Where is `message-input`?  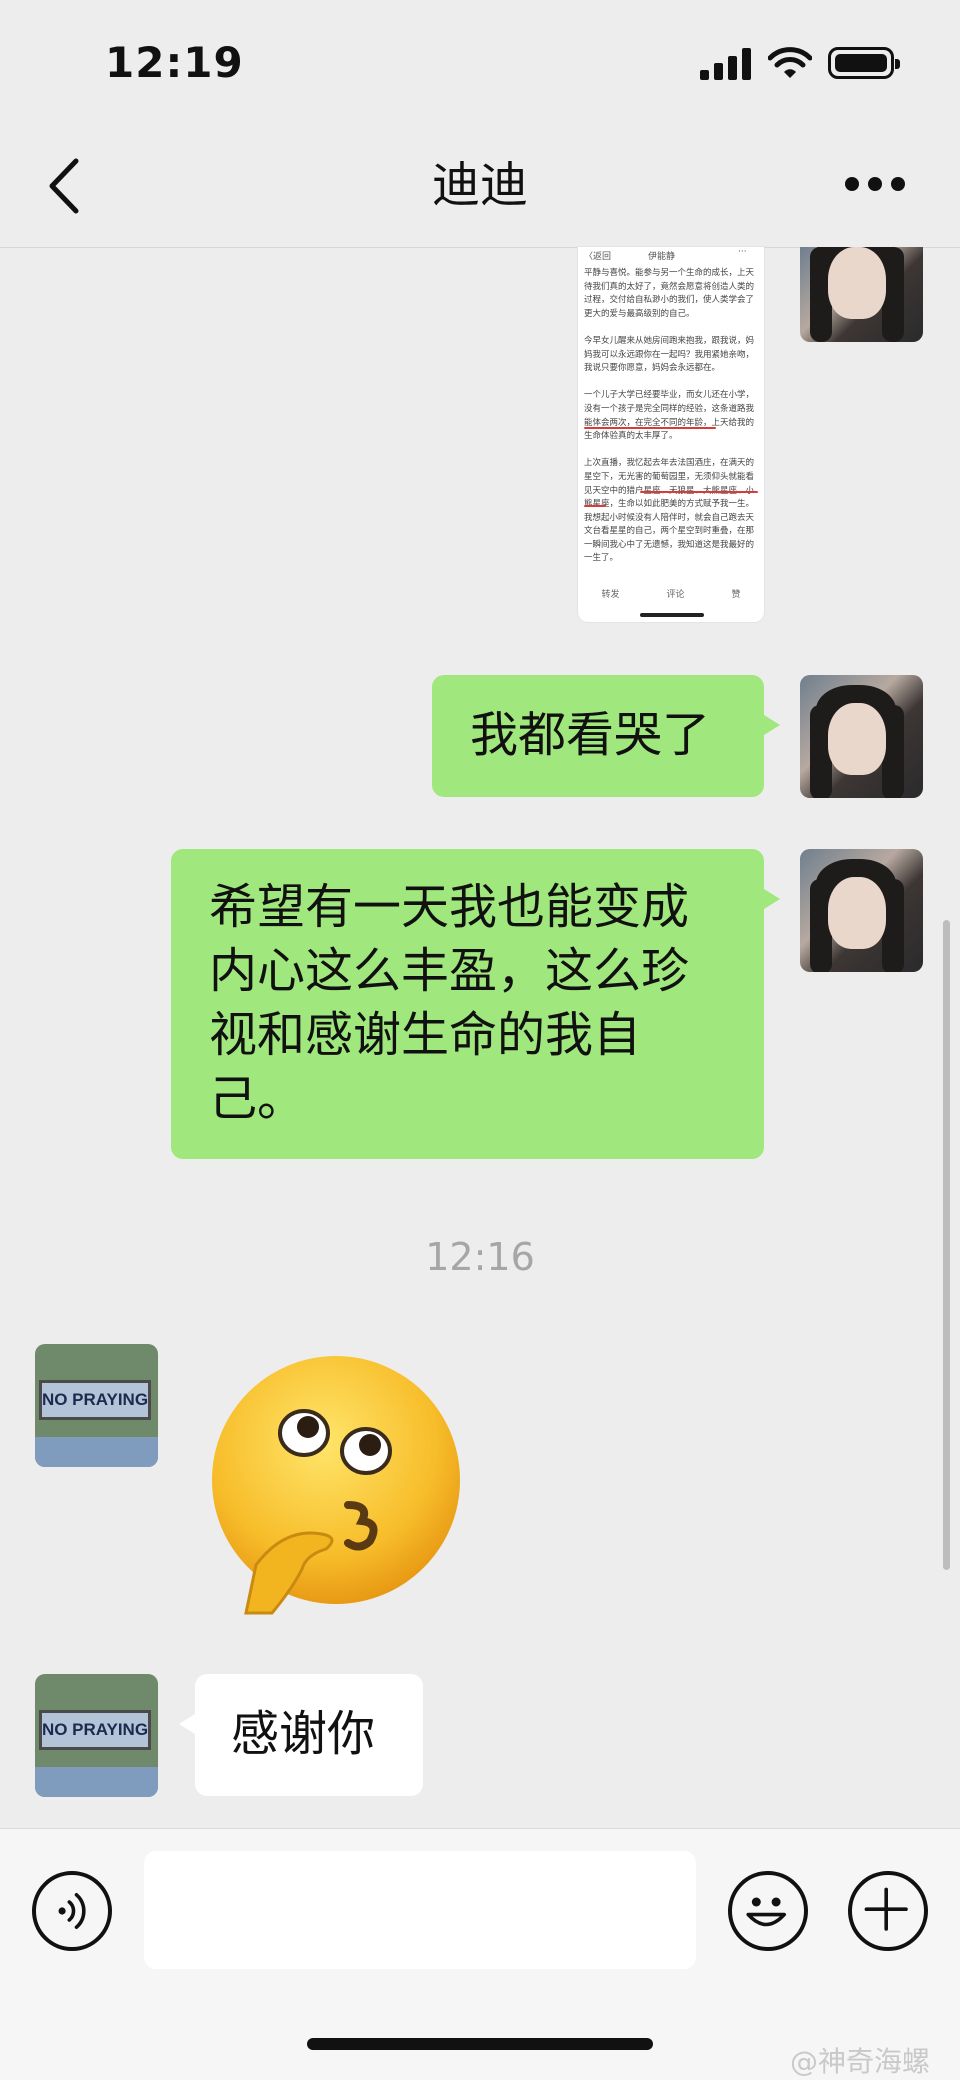
message-input is located at coordinates (420, 1910).